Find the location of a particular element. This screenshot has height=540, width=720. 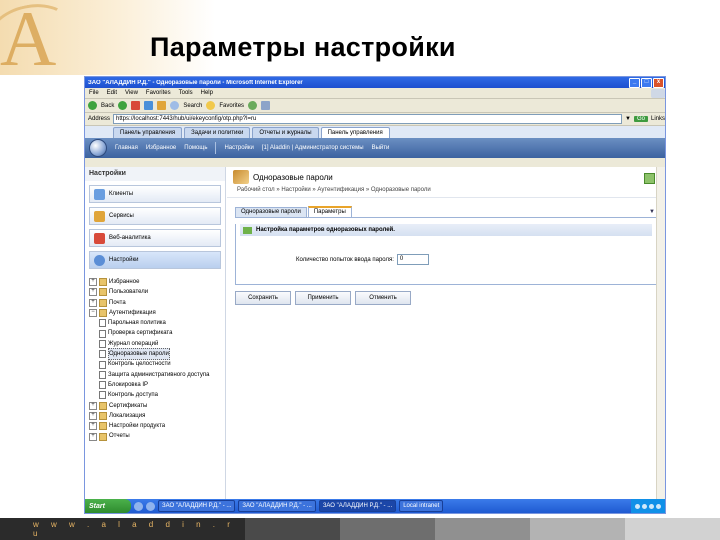

system-tray is located at coordinates (648, 506).